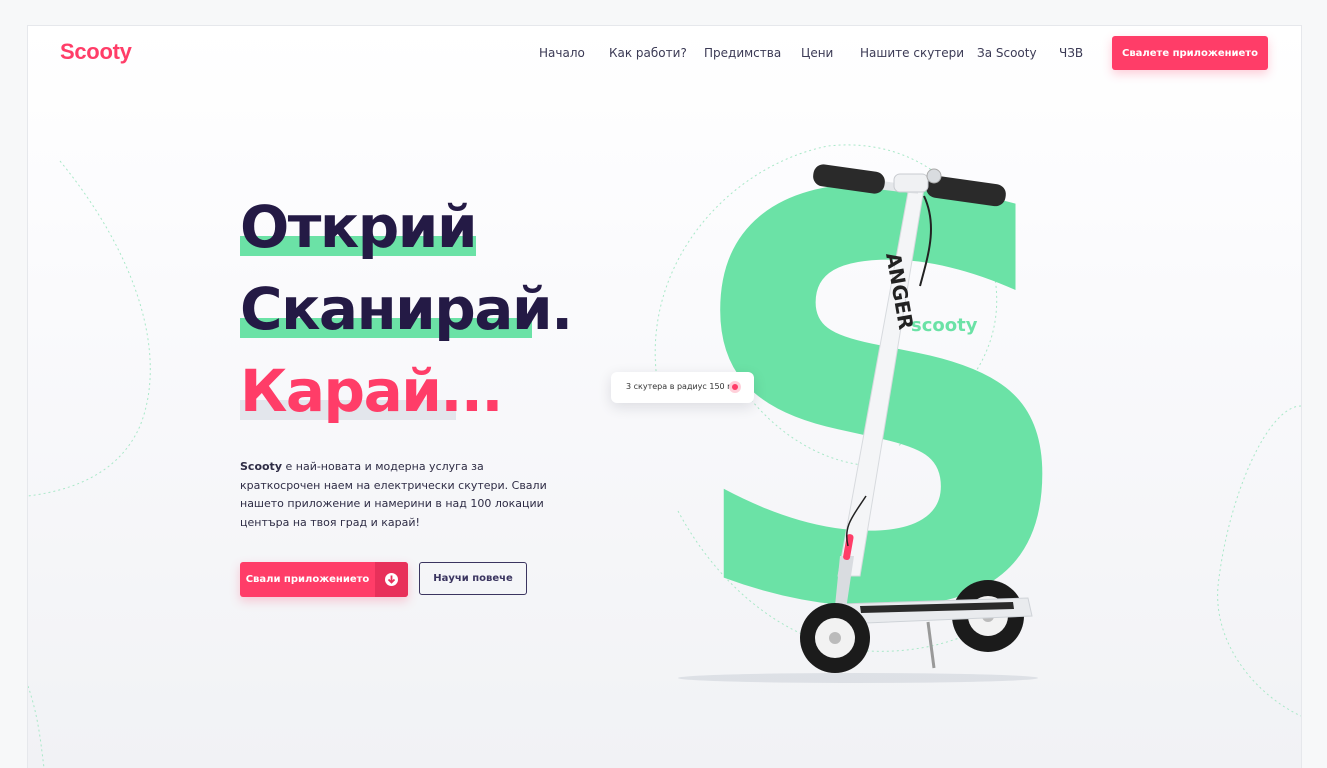 This screenshot has width=1327, height=768. I want to click on learn-more-button: Научи повече, so click(473, 578).